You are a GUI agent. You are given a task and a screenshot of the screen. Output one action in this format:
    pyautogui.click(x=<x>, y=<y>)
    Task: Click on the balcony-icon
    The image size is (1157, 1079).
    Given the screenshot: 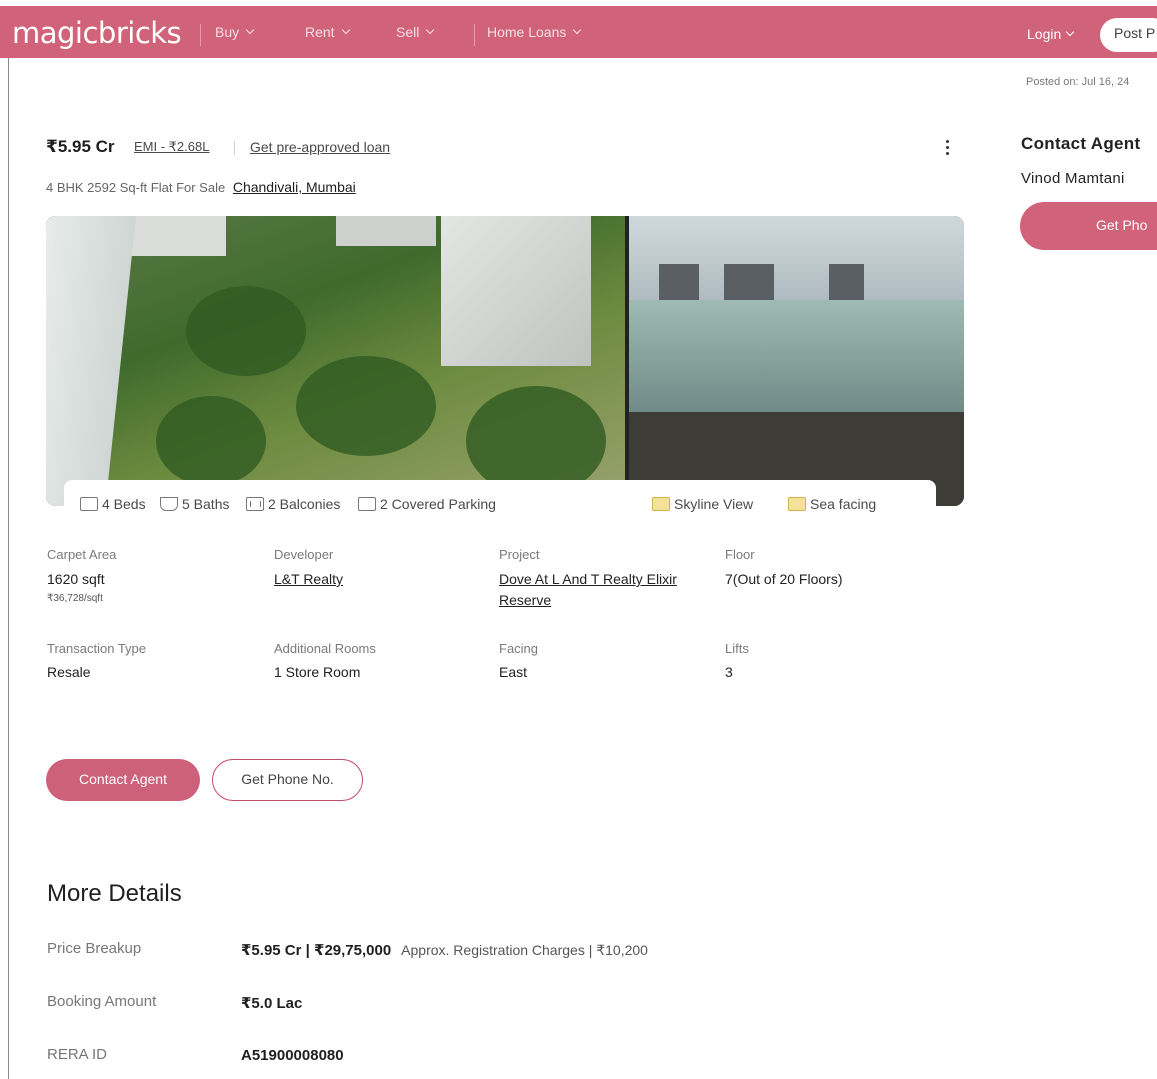 What is the action you would take?
    pyautogui.click(x=255, y=504)
    